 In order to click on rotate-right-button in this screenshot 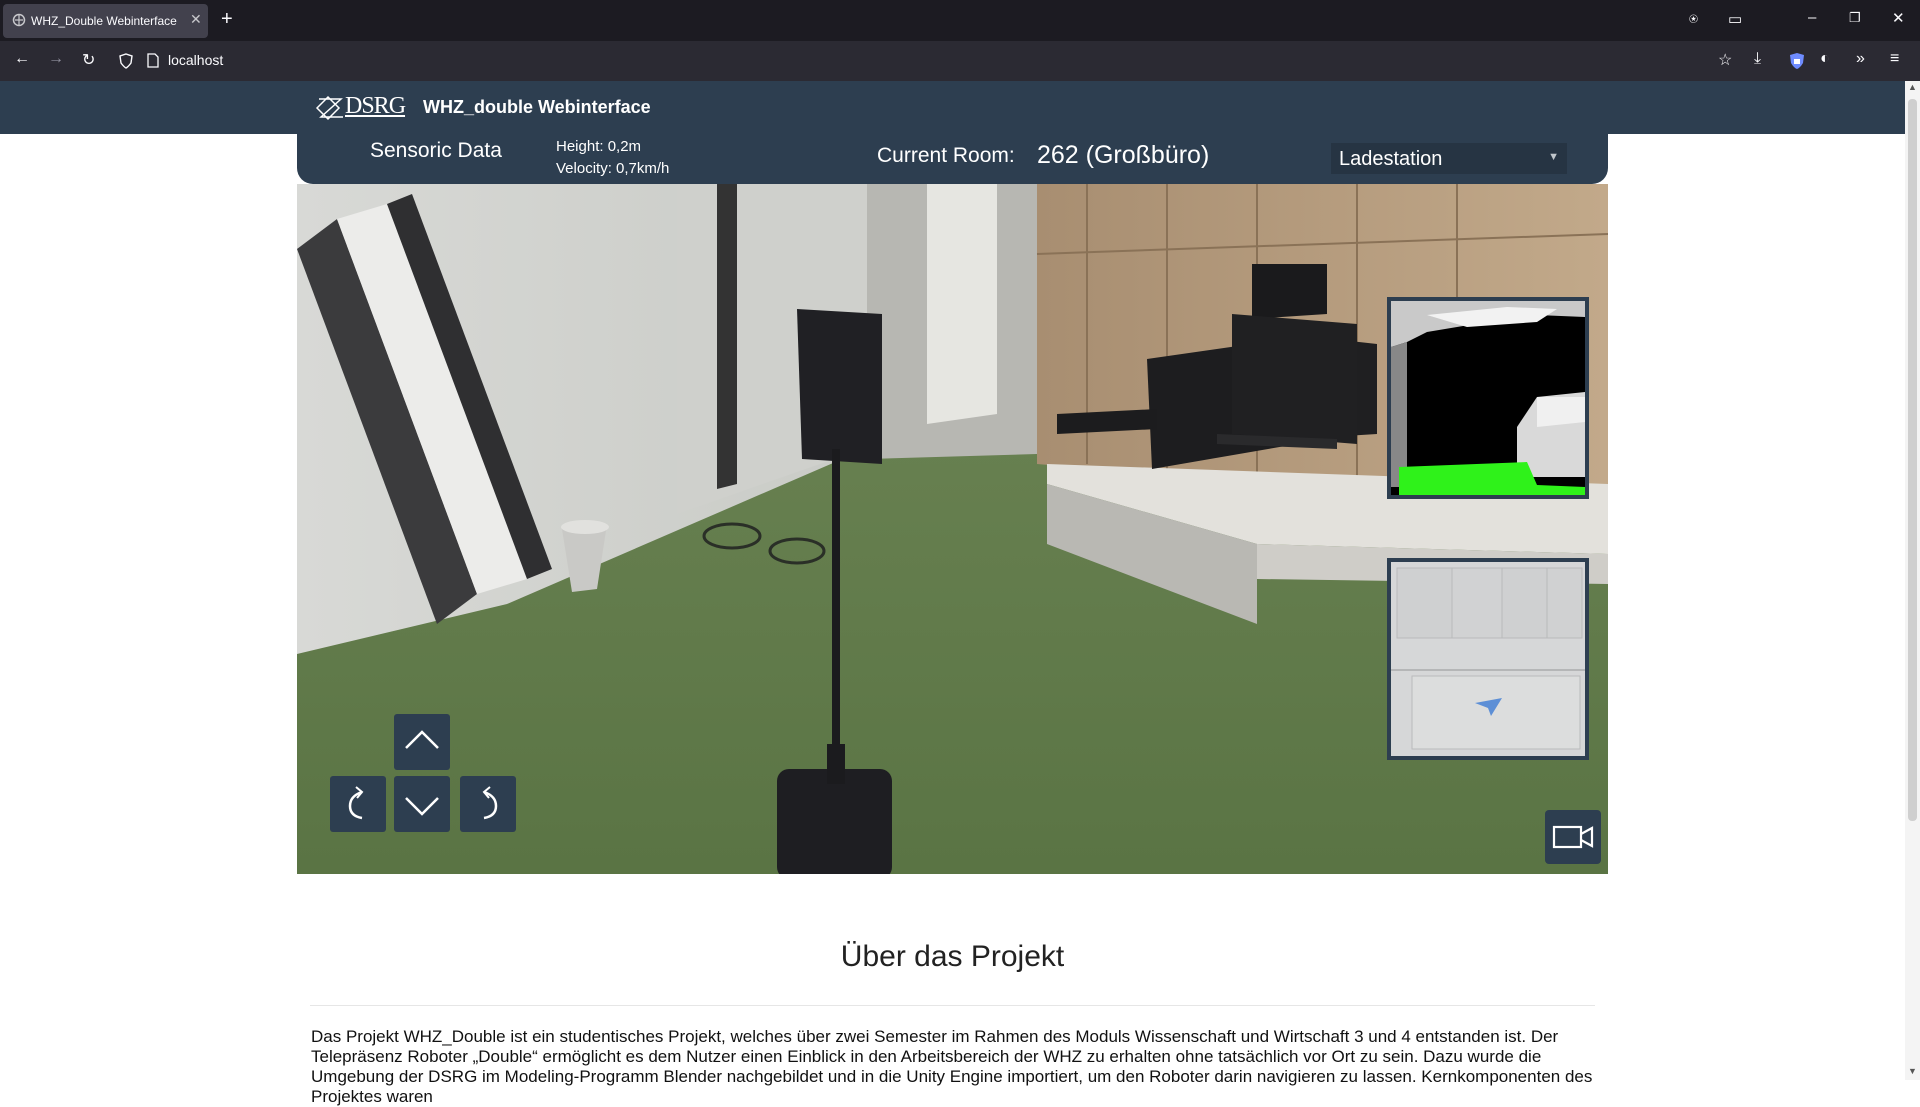, I will do `click(488, 804)`.